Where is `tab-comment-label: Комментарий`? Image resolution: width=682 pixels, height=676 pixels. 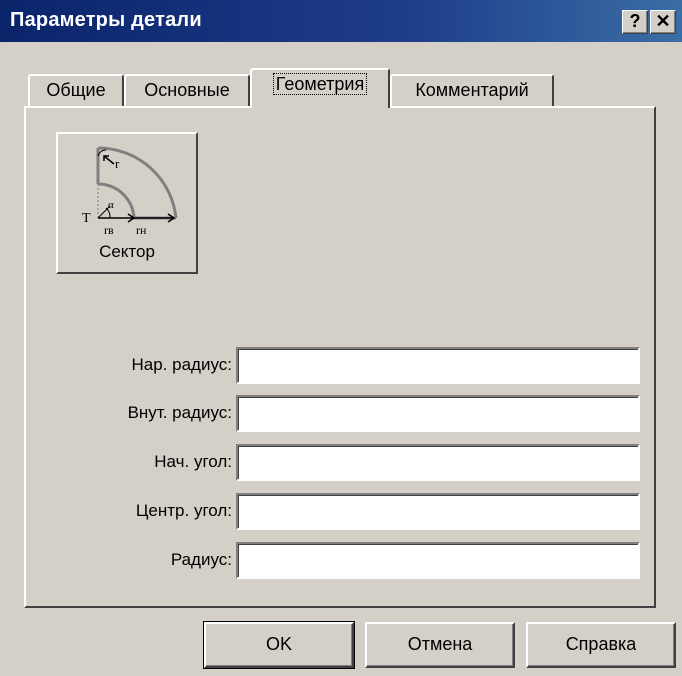 tab-comment-label: Комментарий is located at coordinates (472, 90).